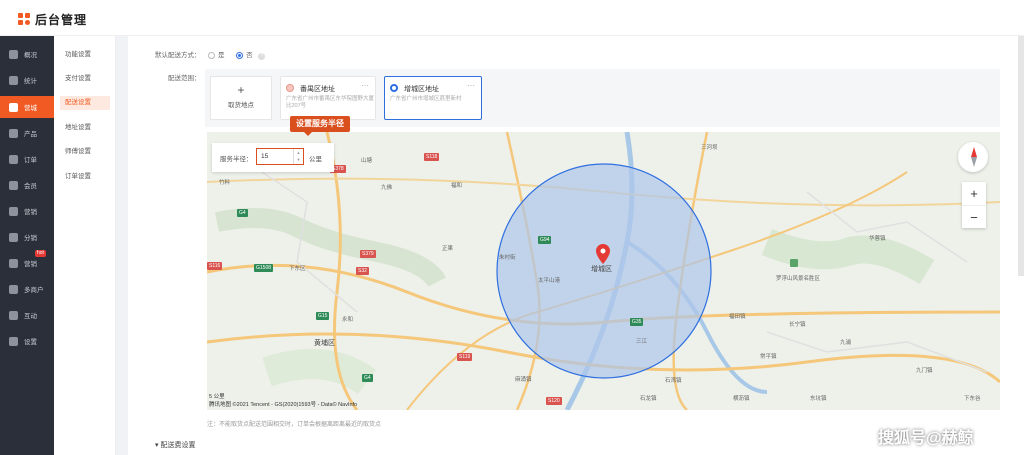  Describe the element at coordinates (974, 216) in the screenshot. I see `zoom-out-button: −` at that location.